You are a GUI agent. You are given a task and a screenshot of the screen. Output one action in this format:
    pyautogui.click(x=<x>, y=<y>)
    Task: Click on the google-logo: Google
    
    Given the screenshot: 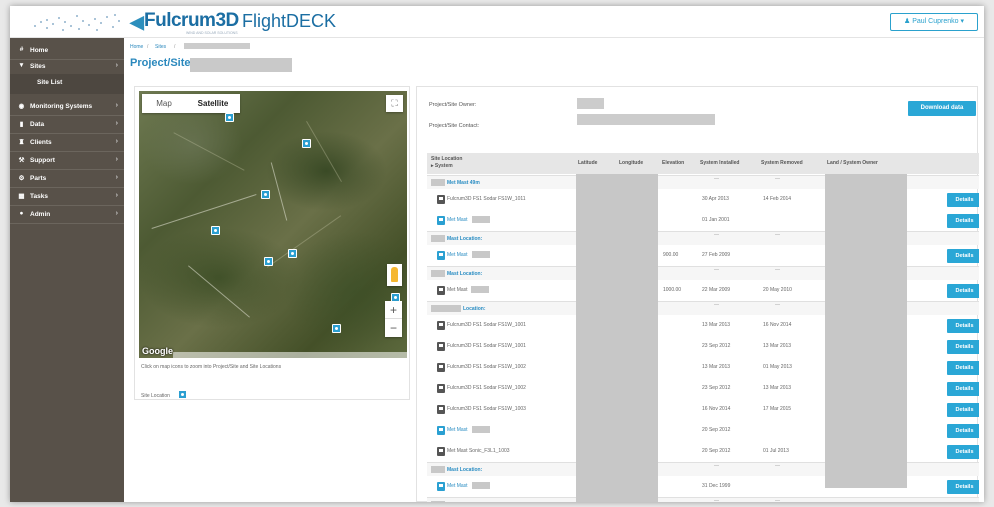 What is the action you would take?
    pyautogui.click(x=157, y=351)
    